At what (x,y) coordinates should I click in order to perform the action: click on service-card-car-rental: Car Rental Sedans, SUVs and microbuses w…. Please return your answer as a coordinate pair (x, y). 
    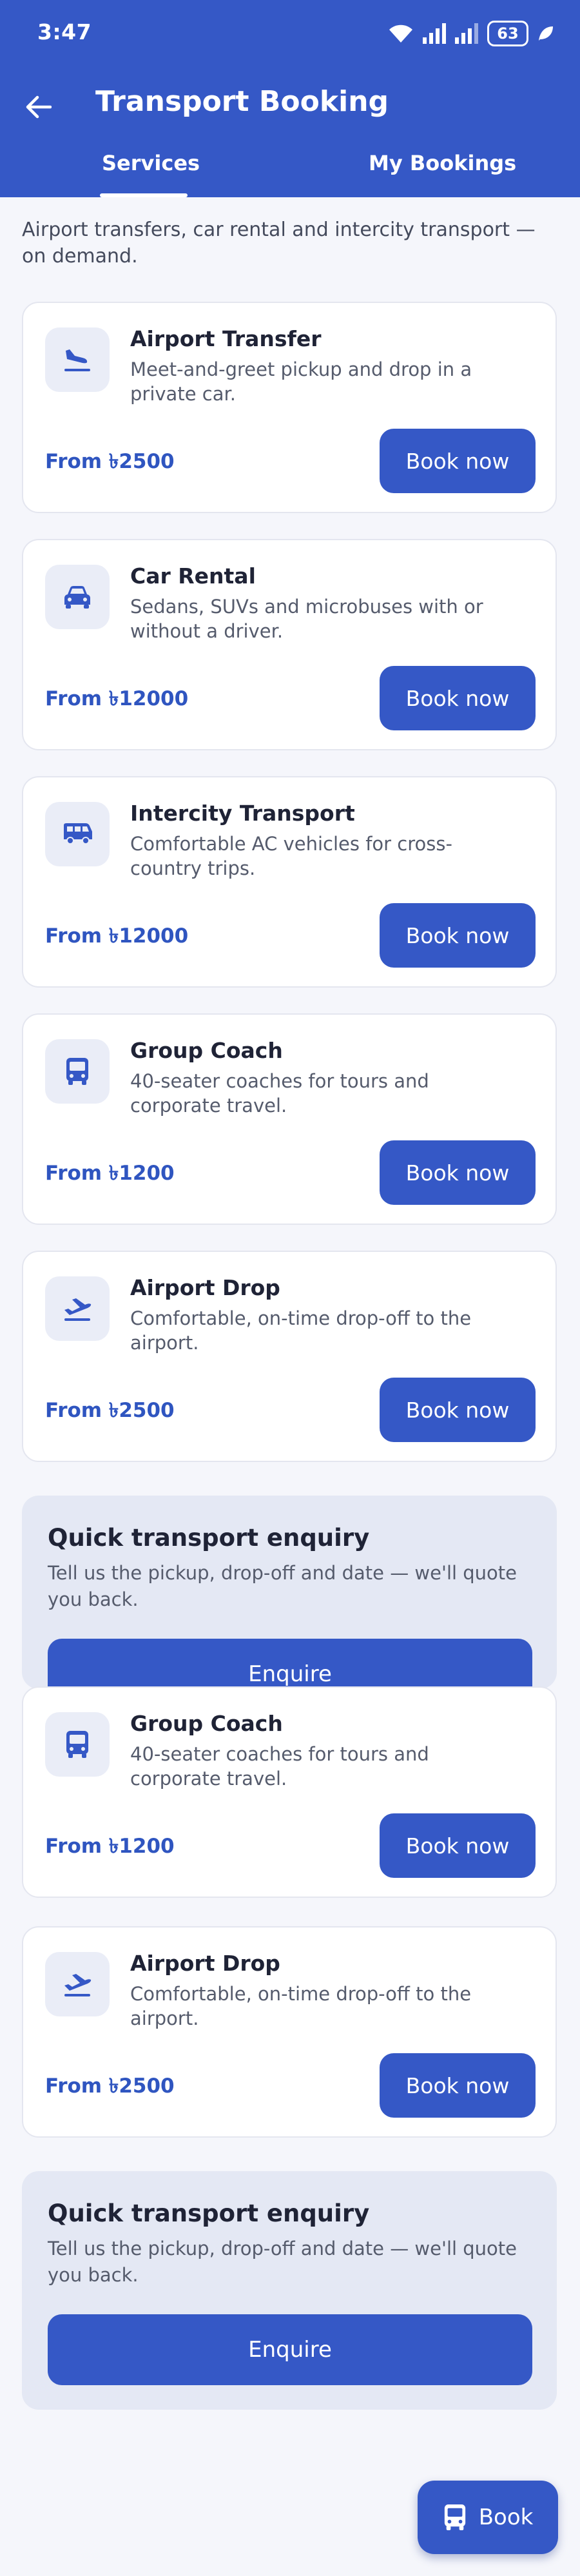
    Looking at the image, I should click on (289, 645).